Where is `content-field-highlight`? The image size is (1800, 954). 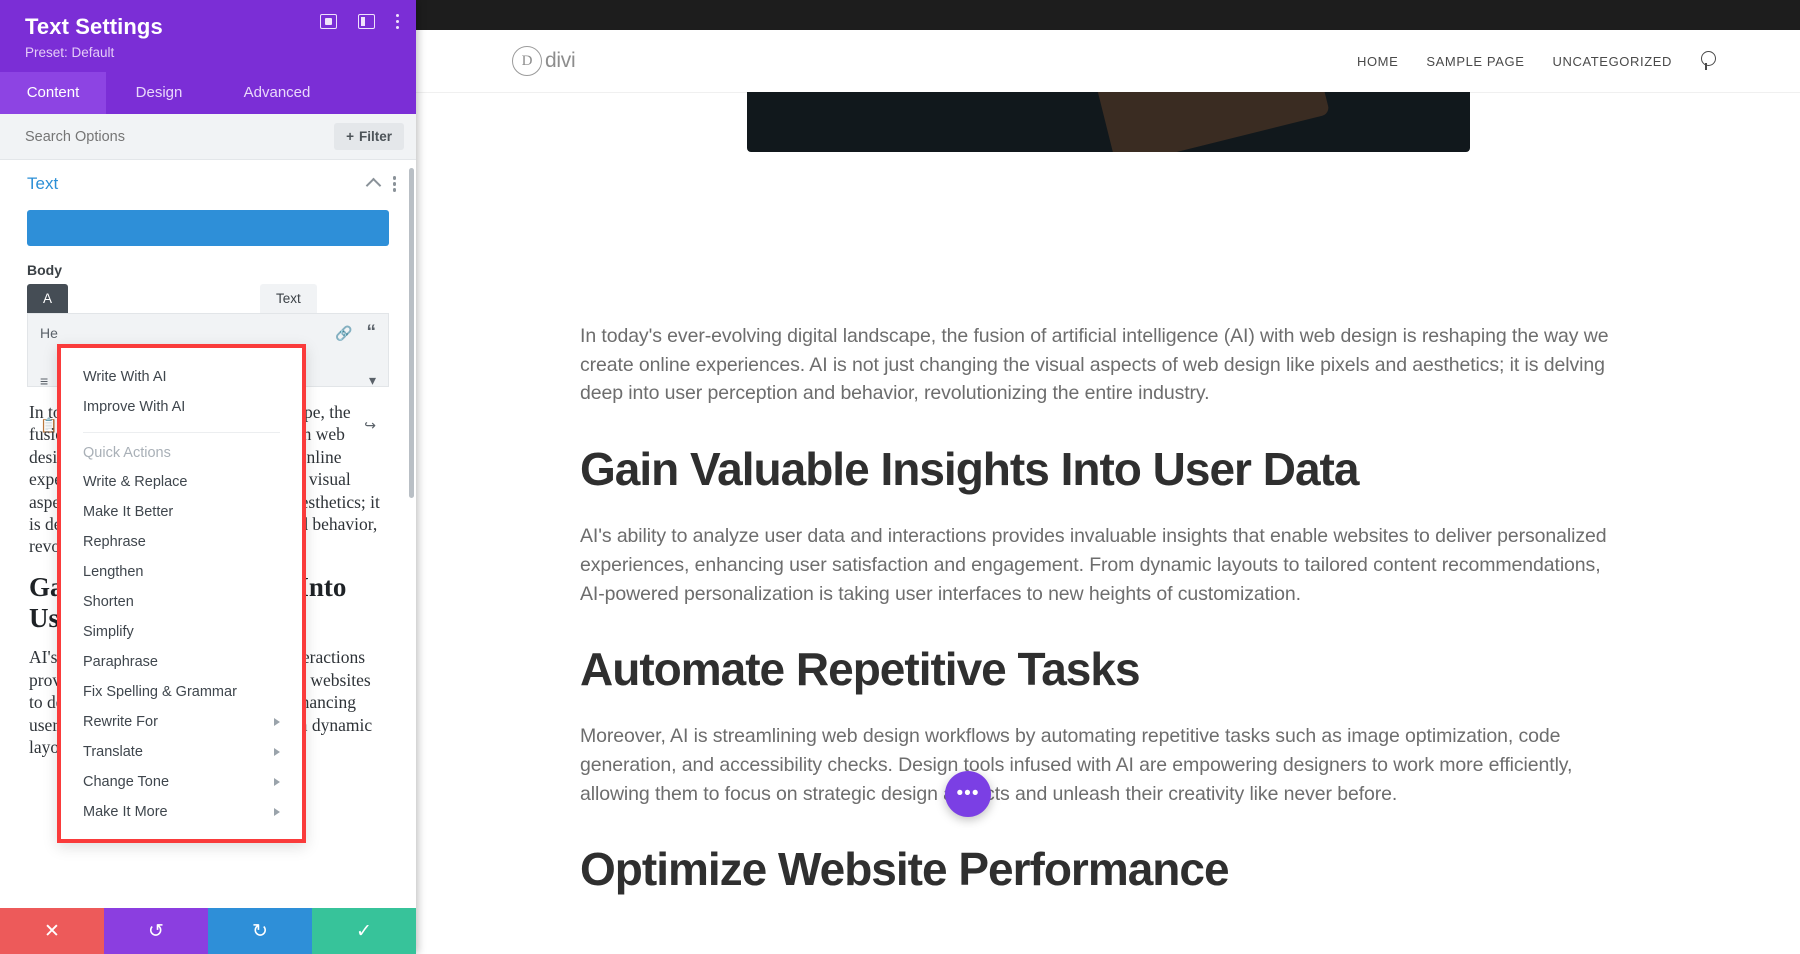
content-field-highlight is located at coordinates (208, 228).